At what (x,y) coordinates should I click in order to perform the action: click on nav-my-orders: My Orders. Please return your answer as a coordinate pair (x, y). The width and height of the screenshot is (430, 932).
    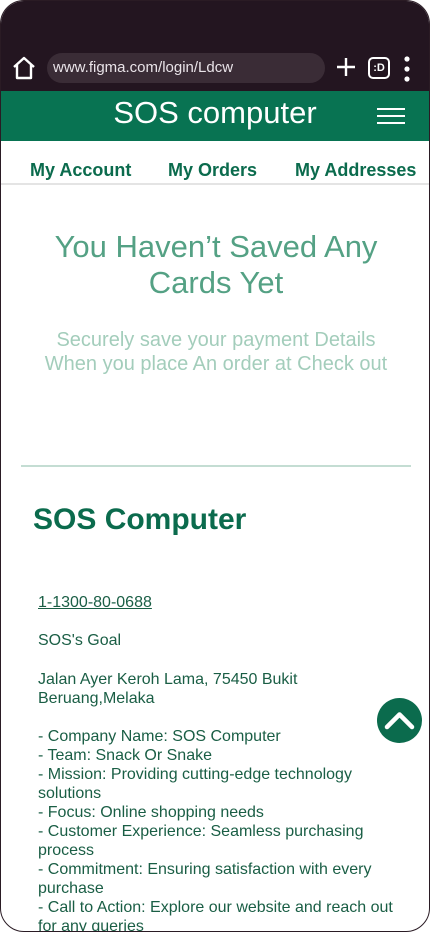
    Looking at the image, I should click on (212, 170).